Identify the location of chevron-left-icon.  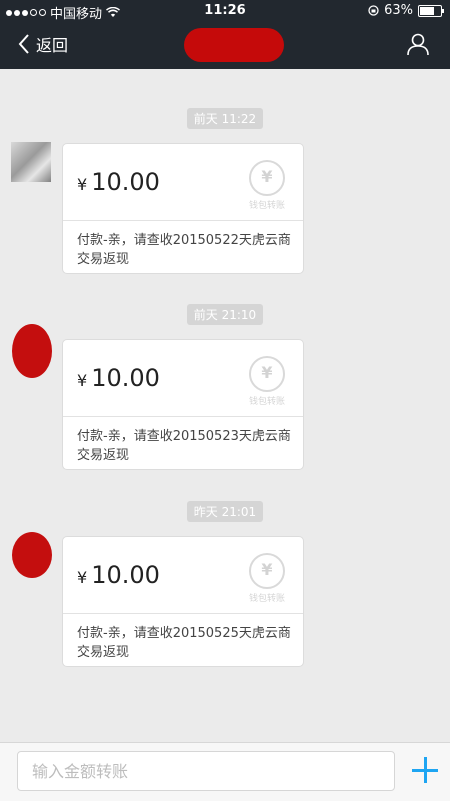
(23, 44).